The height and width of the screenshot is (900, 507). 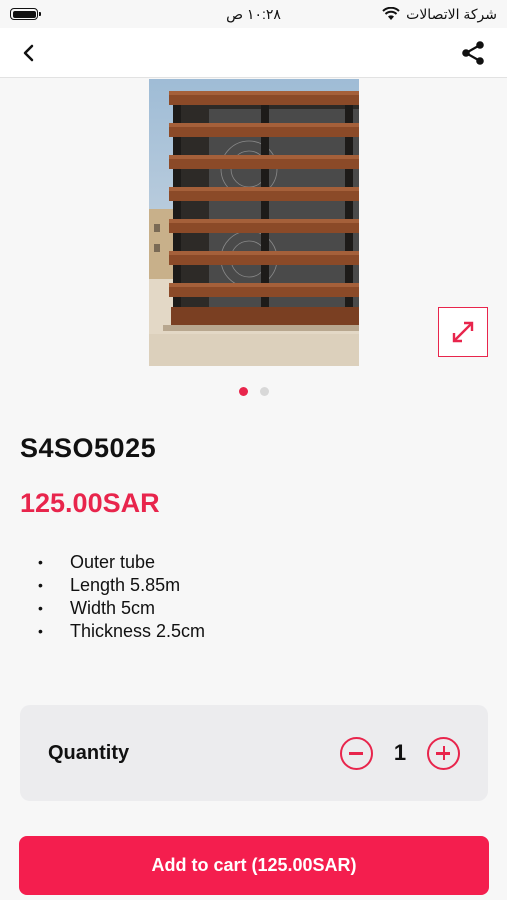 What do you see at coordinates (89, 752) in the screenshot?
I see `quantity-label: Quantity` at bounding box center [89, 752].